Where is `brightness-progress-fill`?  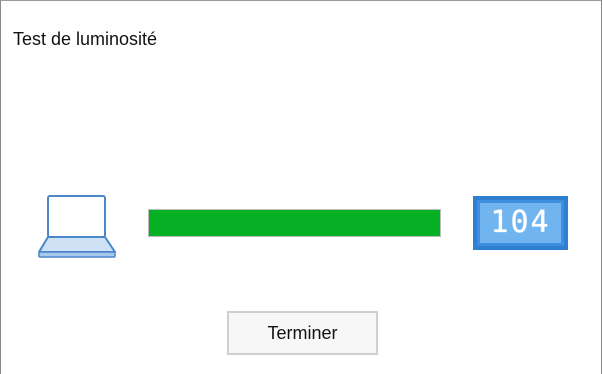
brightness-progress-fill is located at coordinates (294, 223).